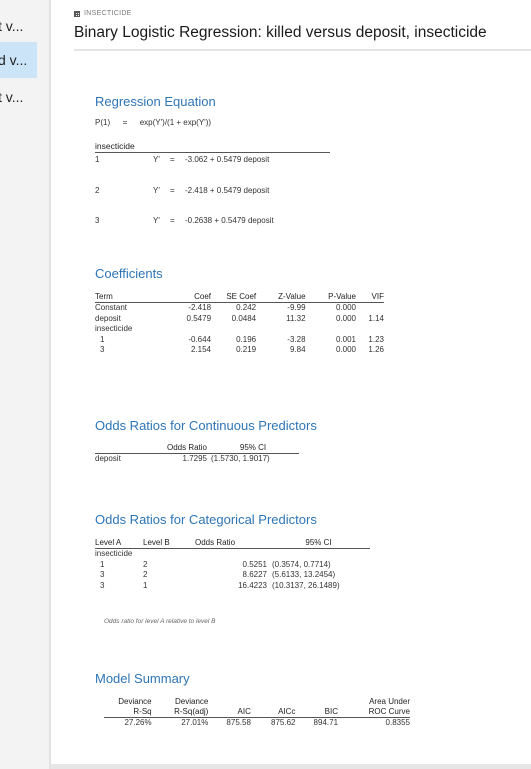  Describe the element at coordinates (374, 712) in the screenshot. I see `column-header: ROC Curve` at that location.